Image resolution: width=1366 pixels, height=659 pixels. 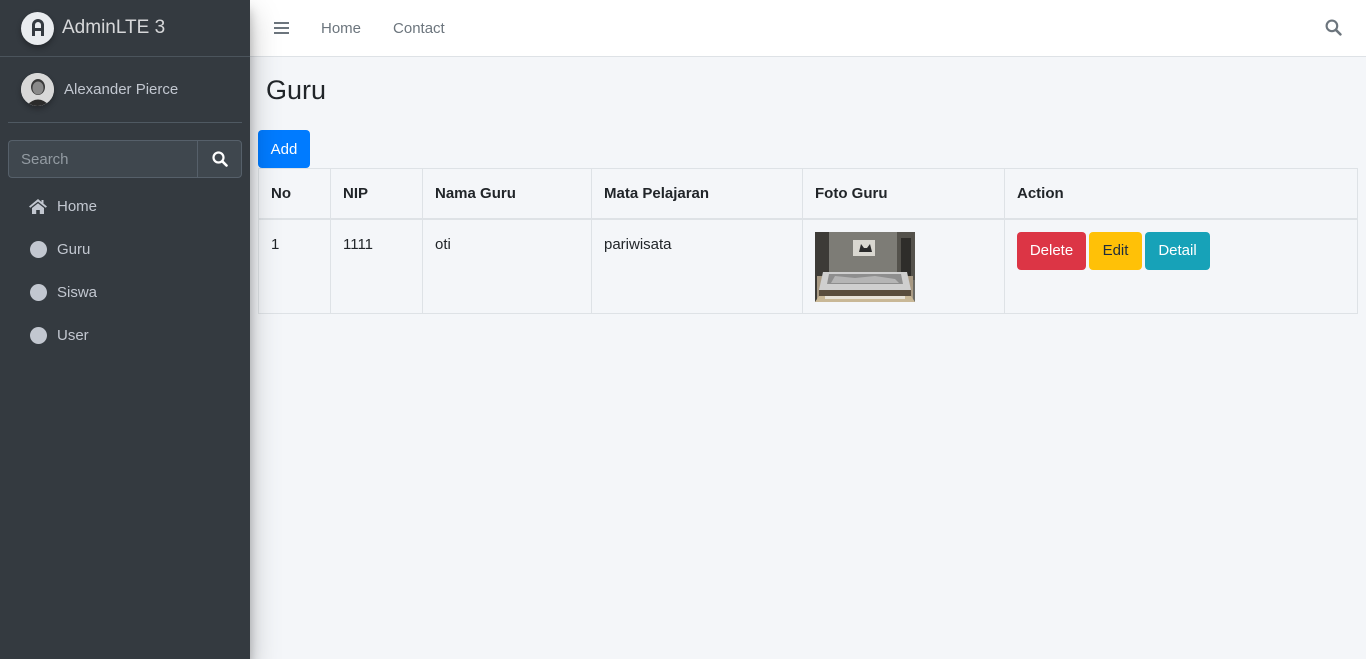 I want to click on top-navbar: Home Contact, so click(x=808, y=28).